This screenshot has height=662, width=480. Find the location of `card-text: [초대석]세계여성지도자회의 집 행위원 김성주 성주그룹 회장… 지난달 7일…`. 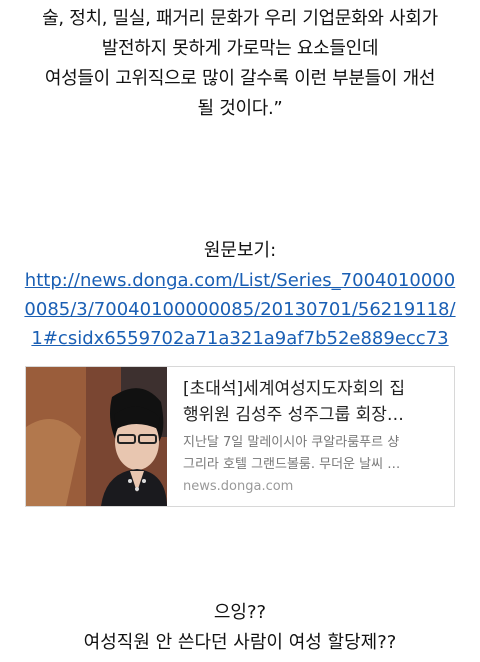

card-text: [초대석]세계여성지도자회의 집 행위원 김성주 성주그룹 회장… 지난달 7일… is located at coordinates (317, 437).